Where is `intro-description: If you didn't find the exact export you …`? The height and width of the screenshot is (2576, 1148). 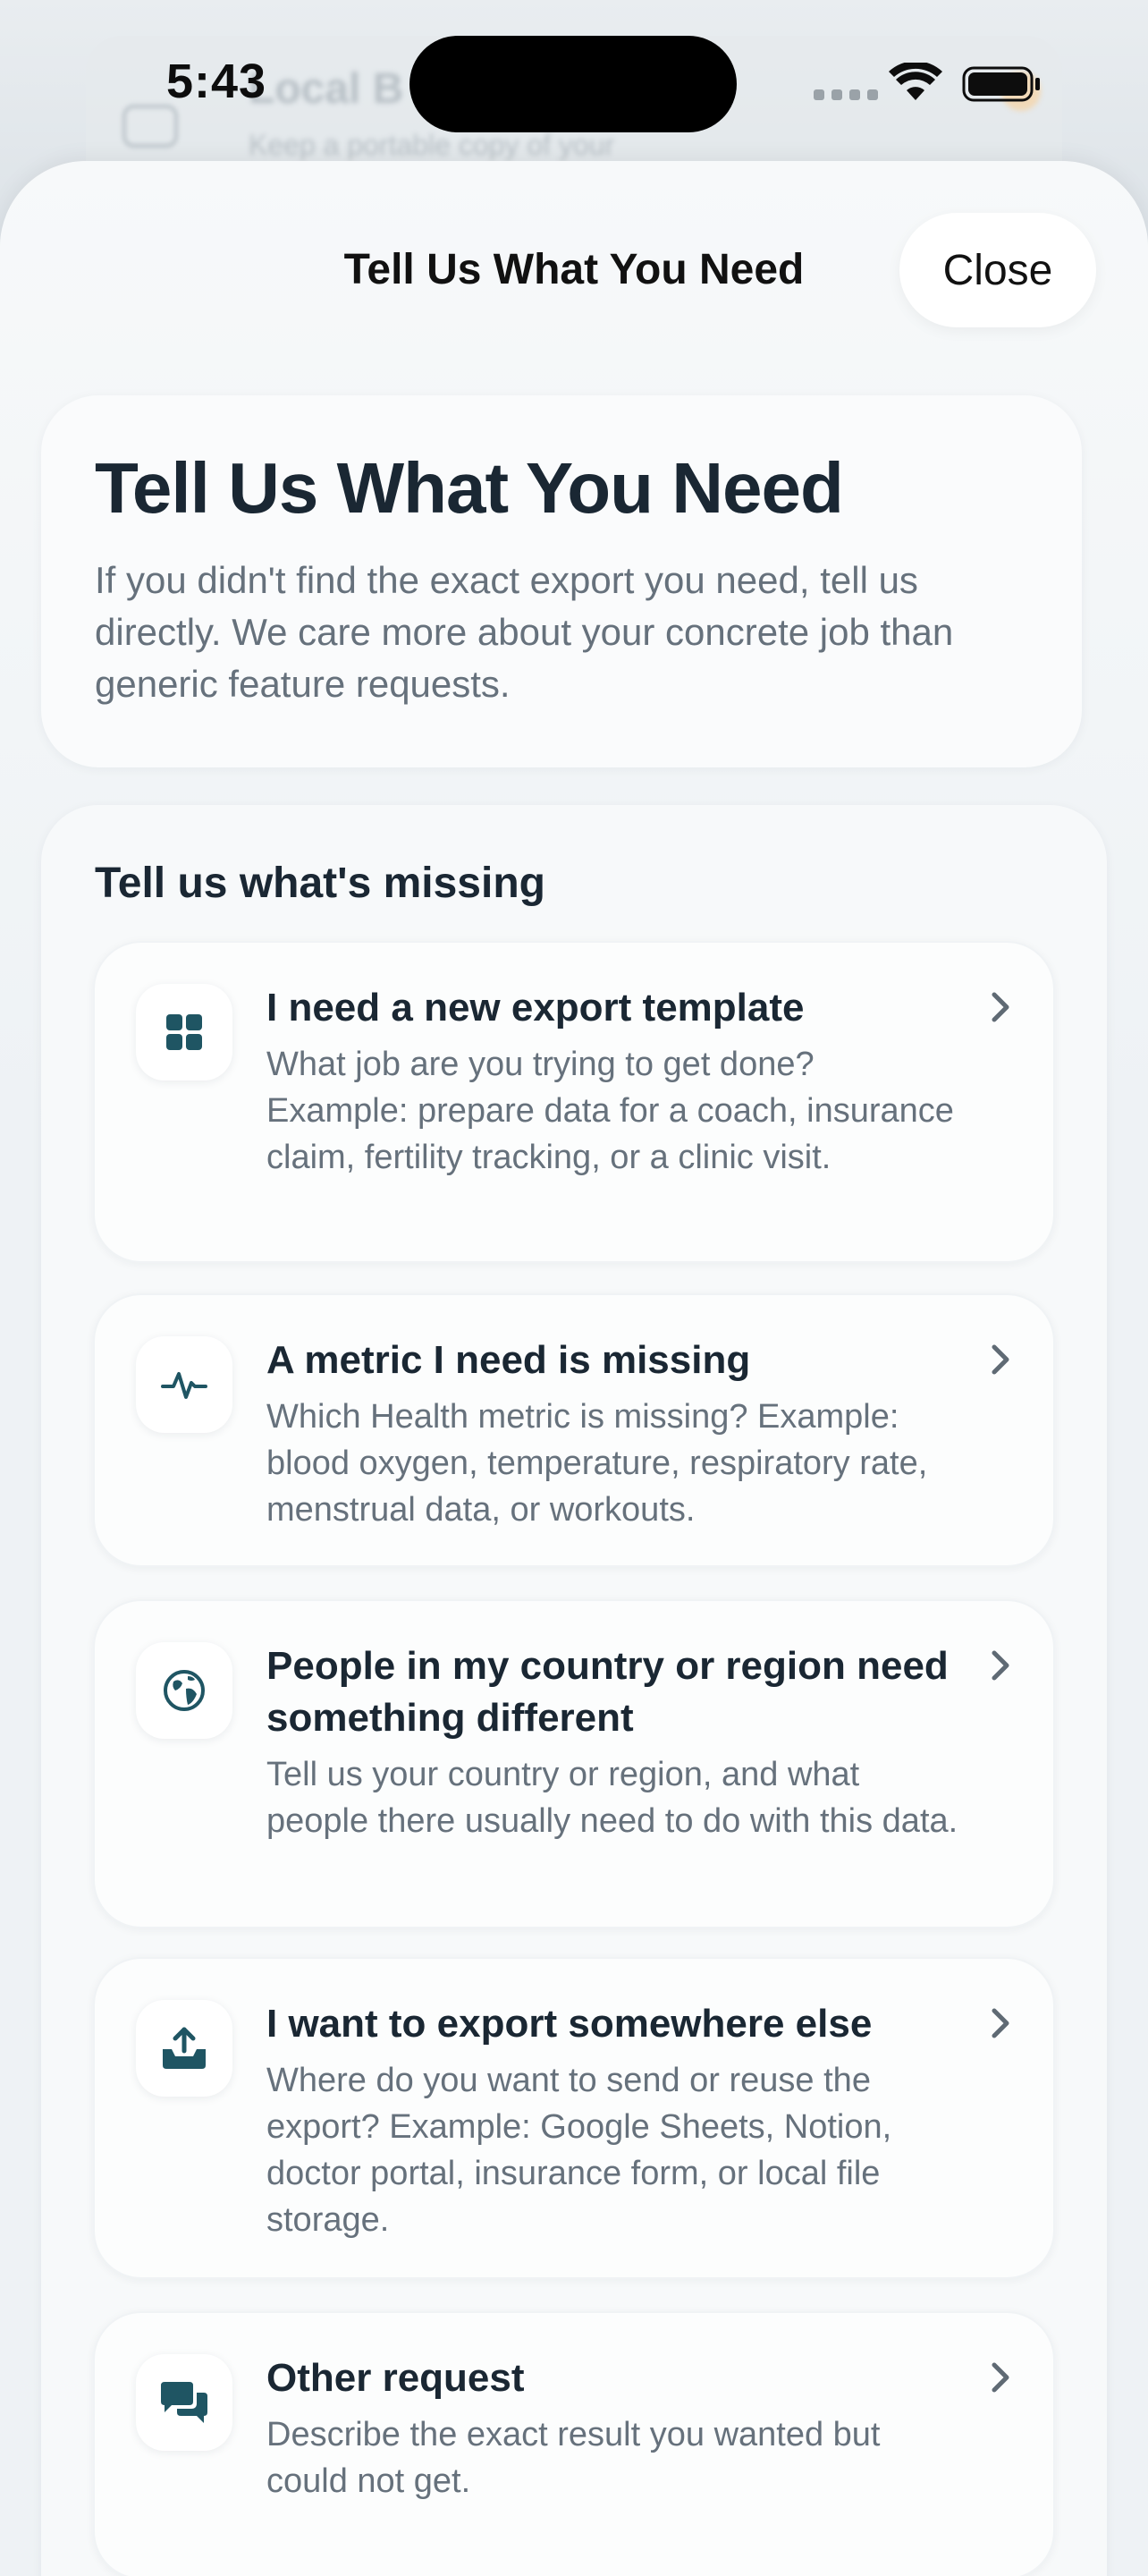
intro-description: If you didn't find the exact export you … is located at coordinates (524, 632).